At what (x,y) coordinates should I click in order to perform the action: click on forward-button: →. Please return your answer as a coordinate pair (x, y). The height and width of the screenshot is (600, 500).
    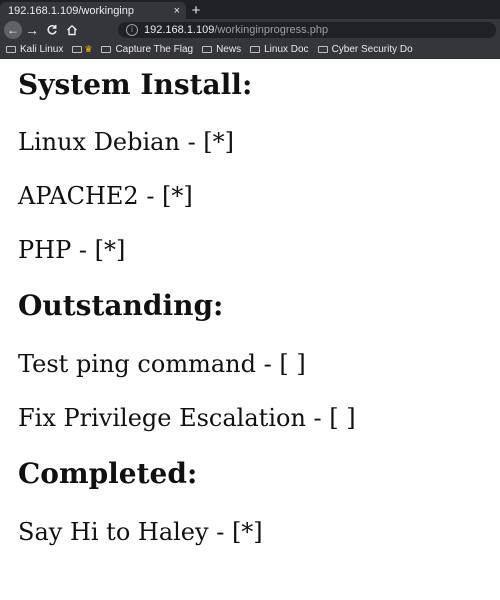
    Looking at the image, I should click on (32, 30).